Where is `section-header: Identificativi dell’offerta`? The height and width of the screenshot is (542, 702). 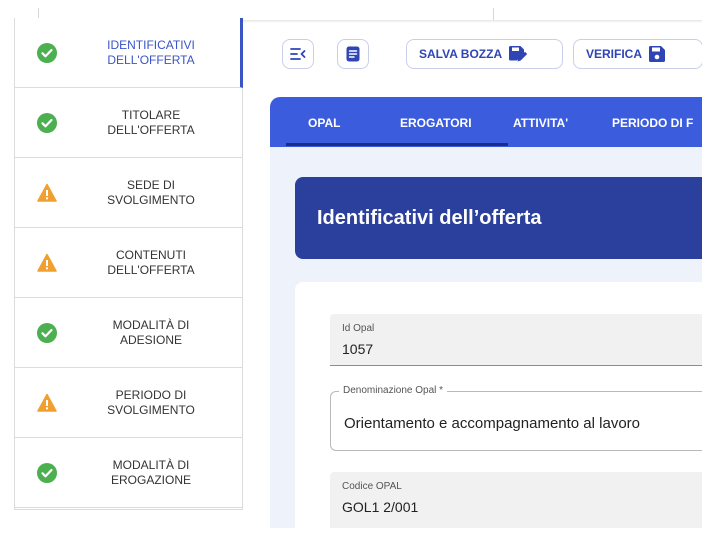 section-header: Identificativi dell’offerta is located at coordinates (498, 218).